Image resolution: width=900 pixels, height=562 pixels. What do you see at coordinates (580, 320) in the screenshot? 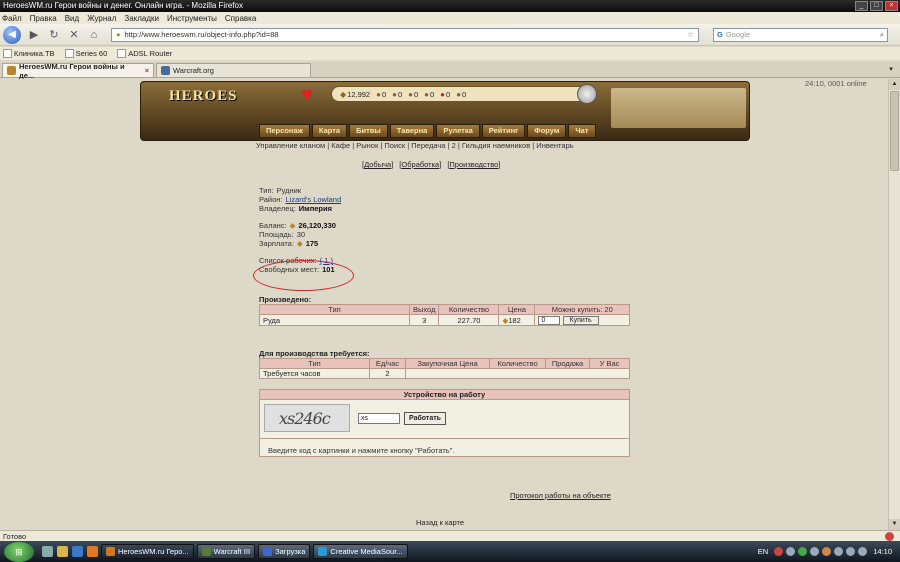
I see `buy-button: Купить` at bounding box center [580, 320].